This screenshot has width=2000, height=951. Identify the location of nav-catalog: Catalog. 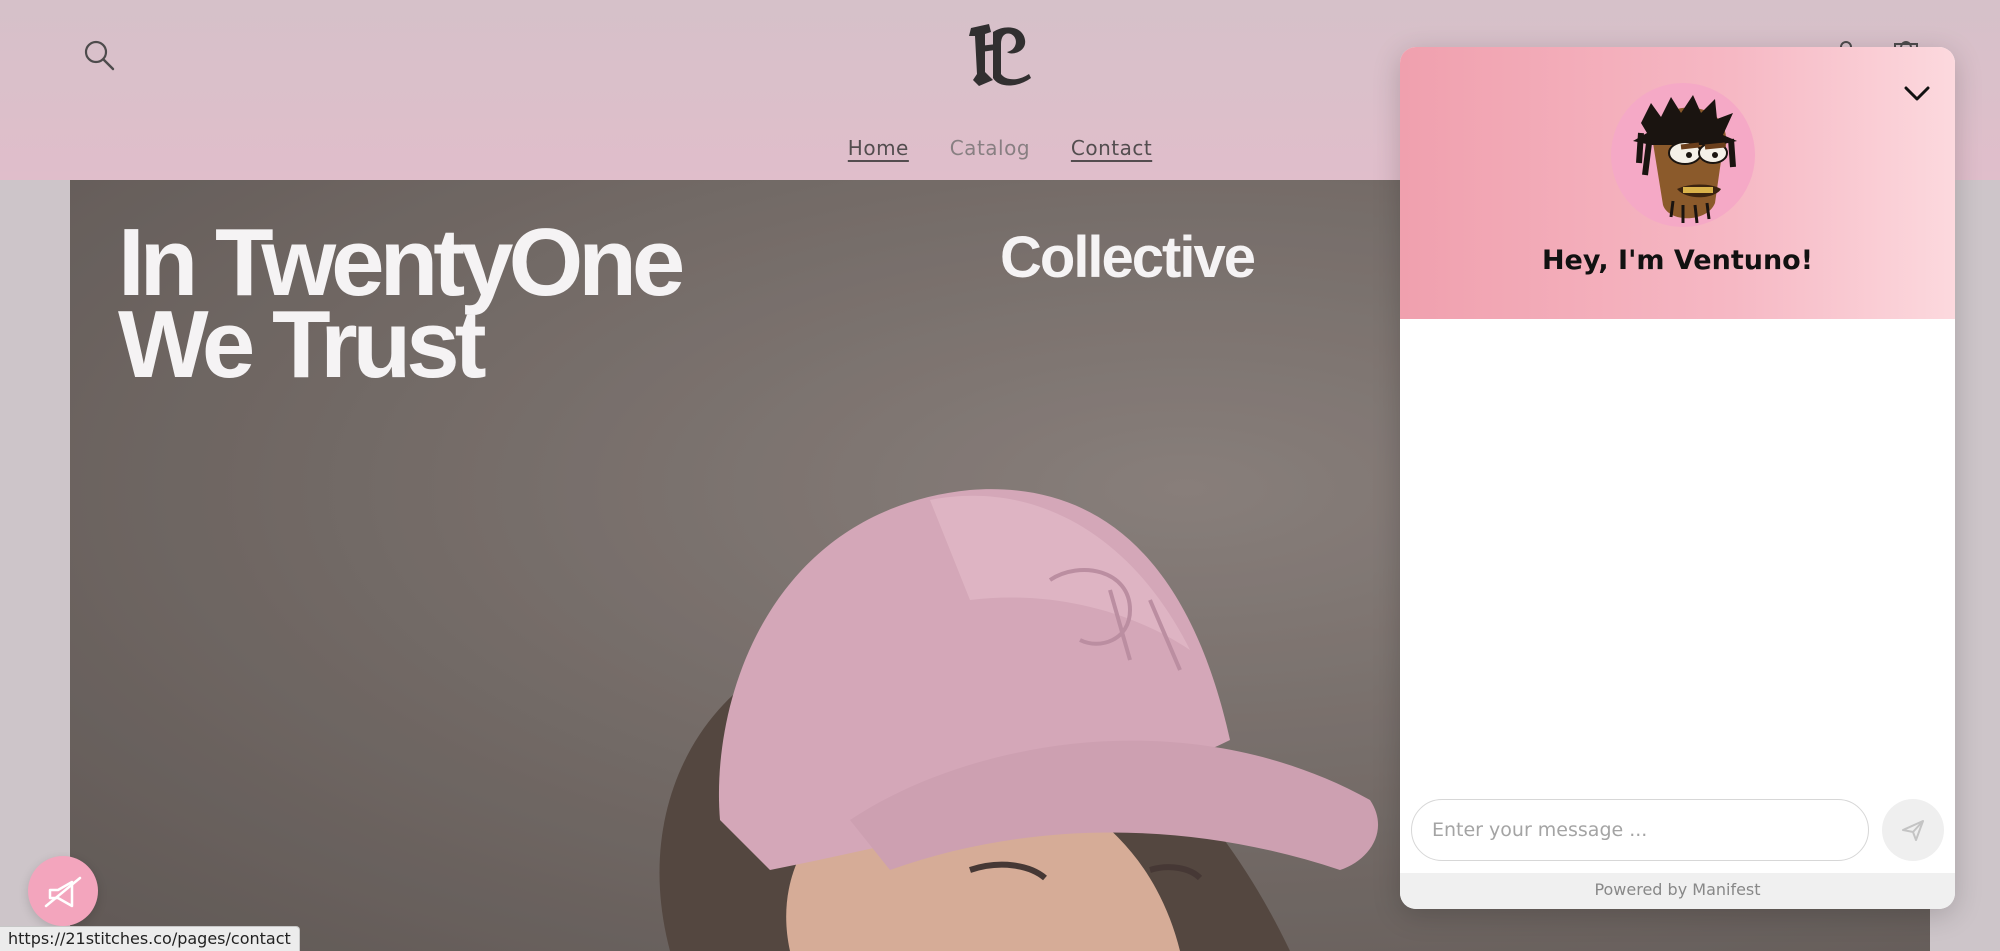
(990, 148).